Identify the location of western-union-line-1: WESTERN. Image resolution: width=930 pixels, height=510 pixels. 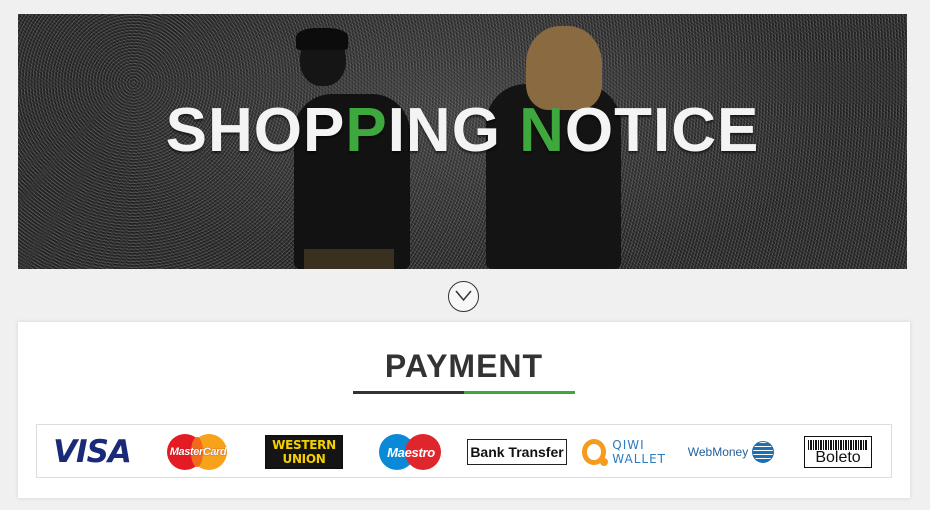
(304, 445).